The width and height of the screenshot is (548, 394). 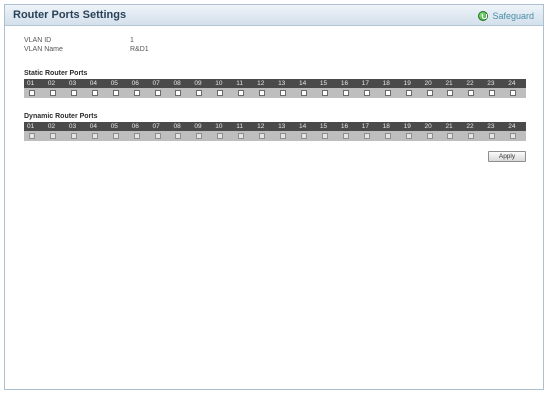 I want to click on vlan-id-row: VLAN ID 1, so click(x=79, y=40).